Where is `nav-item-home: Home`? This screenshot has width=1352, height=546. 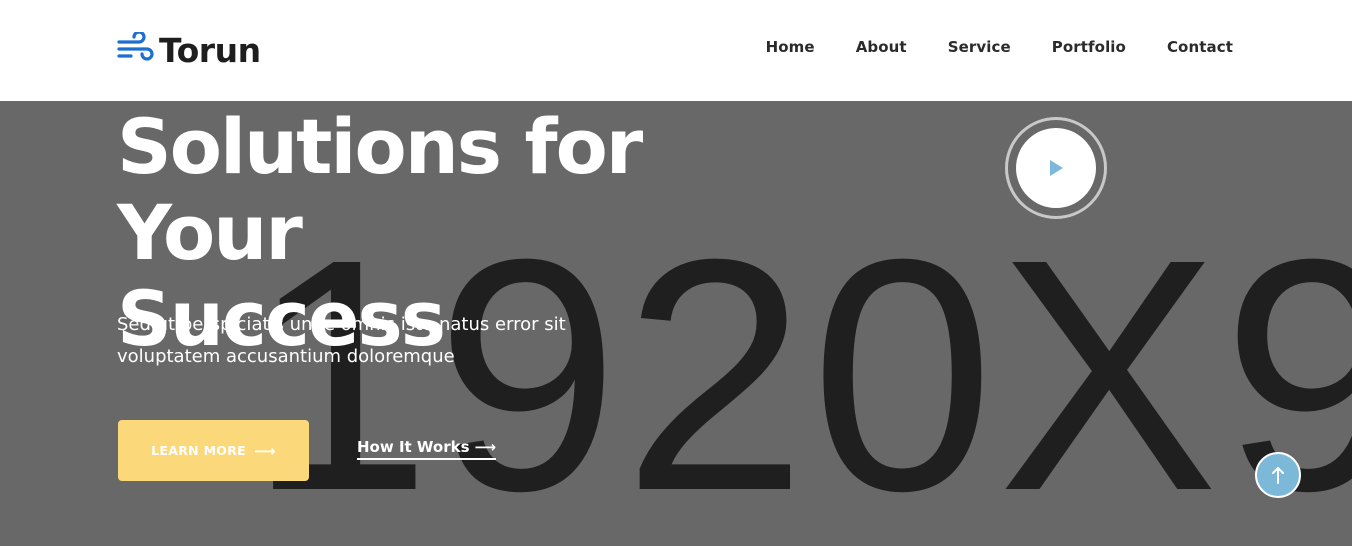
nav-item-home: Home is located at coordinates (790, 47).